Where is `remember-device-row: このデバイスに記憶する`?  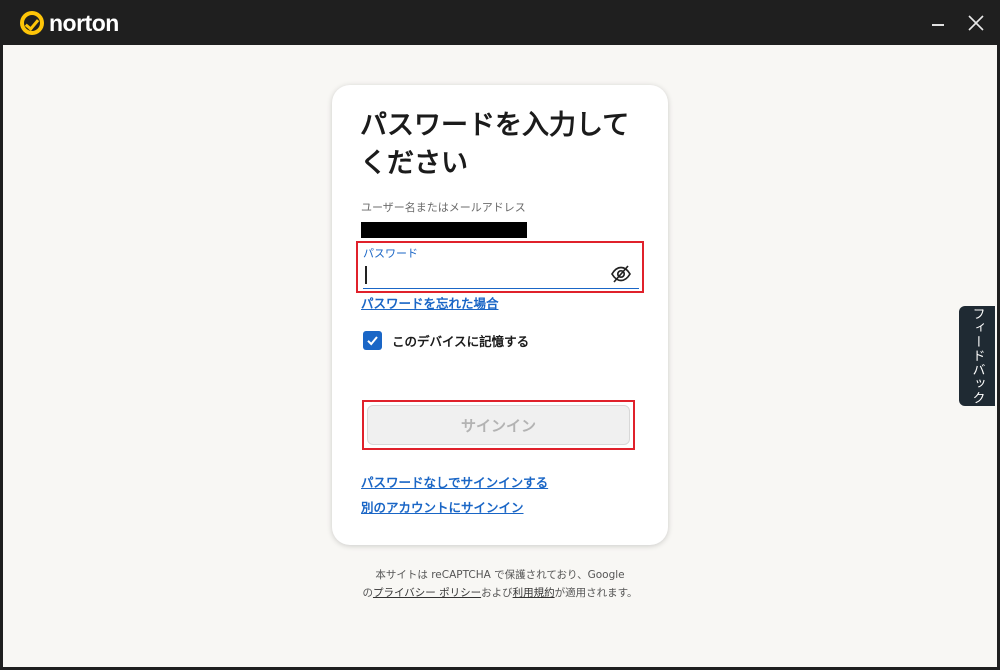 remember-device-row: このデバイスに記憶する is located at coordinates (446, 340).